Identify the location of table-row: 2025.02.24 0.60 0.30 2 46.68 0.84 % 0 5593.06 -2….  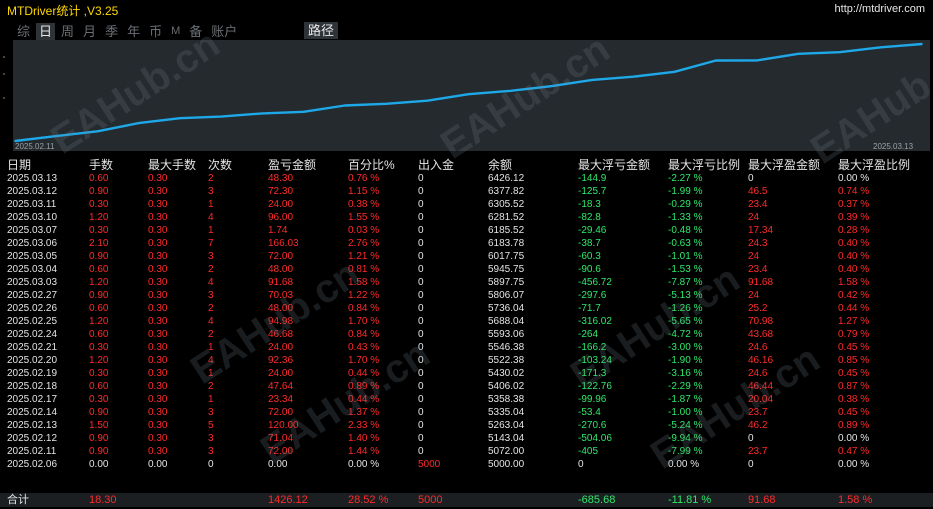
(466, 334).